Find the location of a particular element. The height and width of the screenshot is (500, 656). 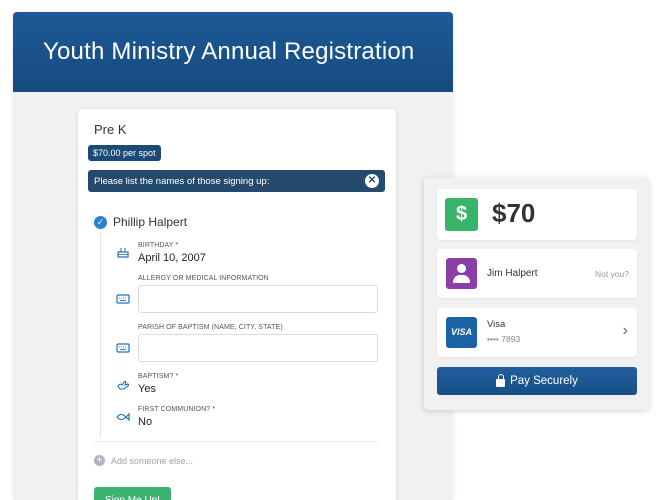

amount-value: $70 is located at coordinates (514, 213).